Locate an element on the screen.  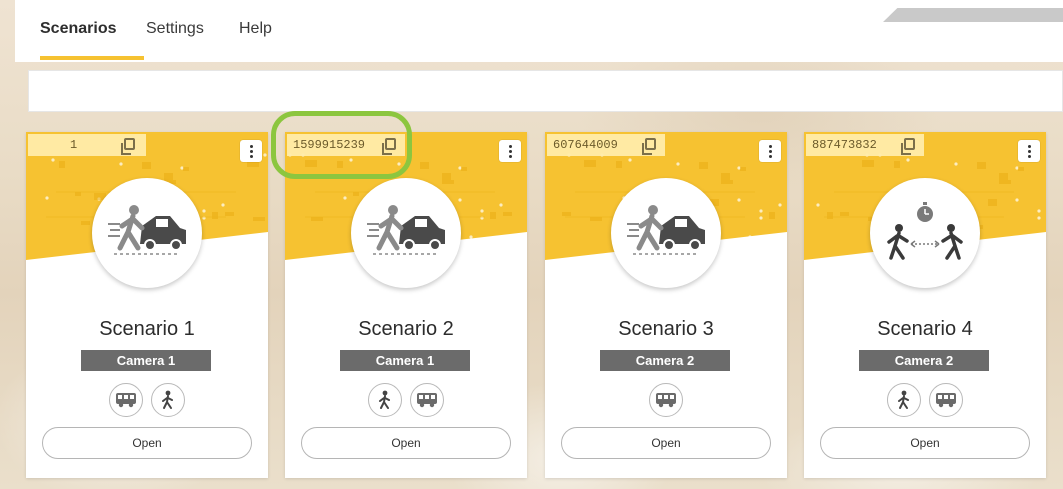
header-decoration is located at coordinates (973, 15).